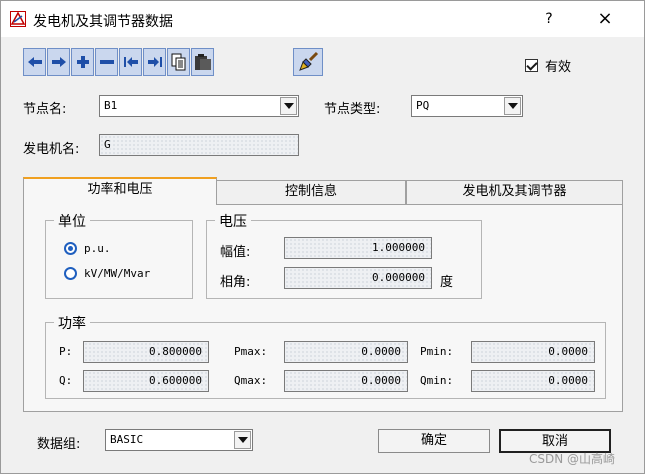 The width and height of the screenshot is (645, 474). I want to click on last-record-icon, so click(154, 62).